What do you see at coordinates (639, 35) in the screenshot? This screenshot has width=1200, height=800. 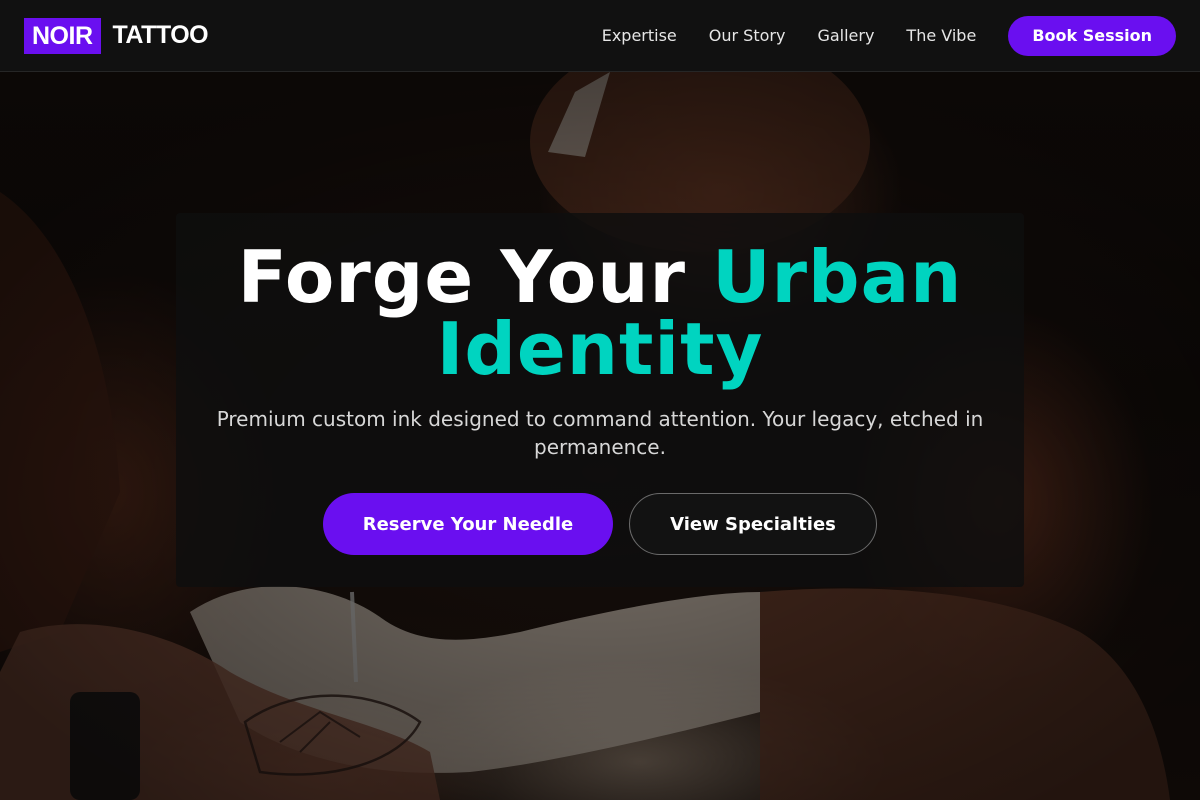 I see `nav-link-expertise: Expertise` at bounding box center [639, 35].